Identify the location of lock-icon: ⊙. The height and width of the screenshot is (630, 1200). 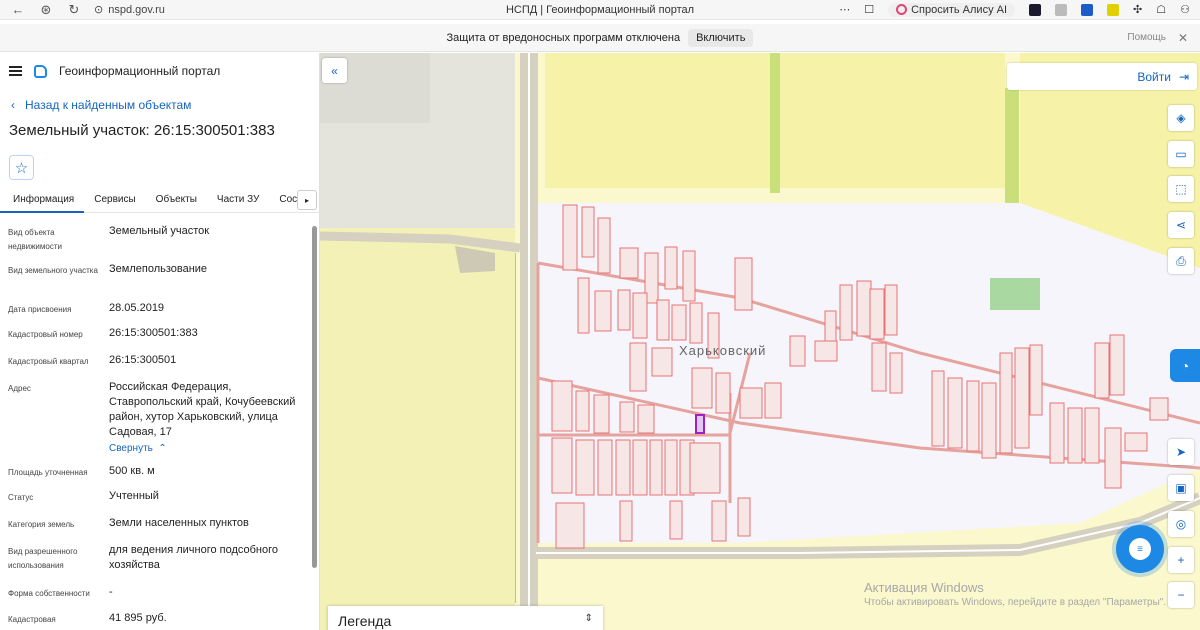
(99, 10).